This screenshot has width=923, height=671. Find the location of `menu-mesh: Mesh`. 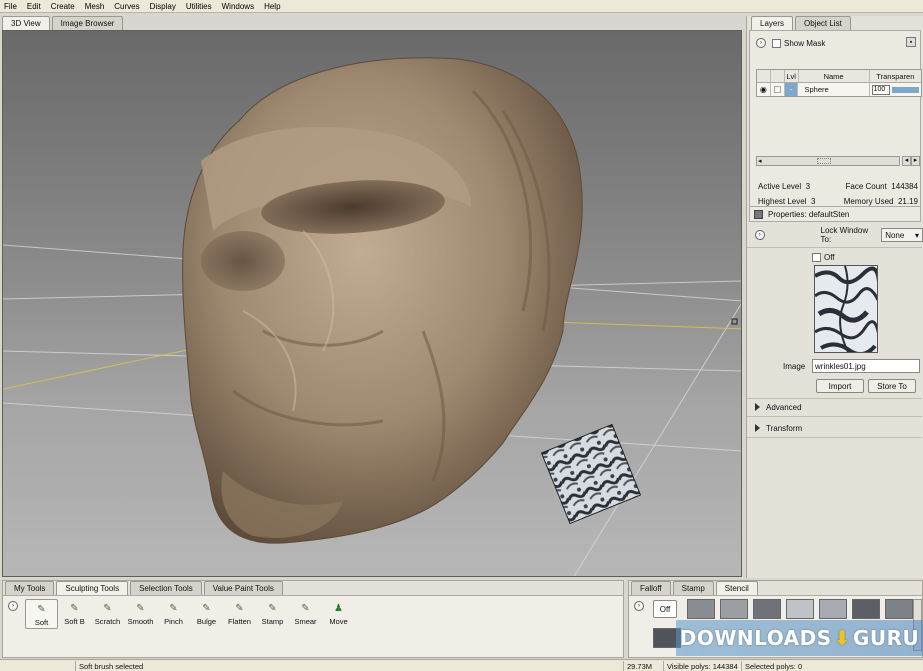

menu-mesh: Mesh is located at coordinates (95, 6).